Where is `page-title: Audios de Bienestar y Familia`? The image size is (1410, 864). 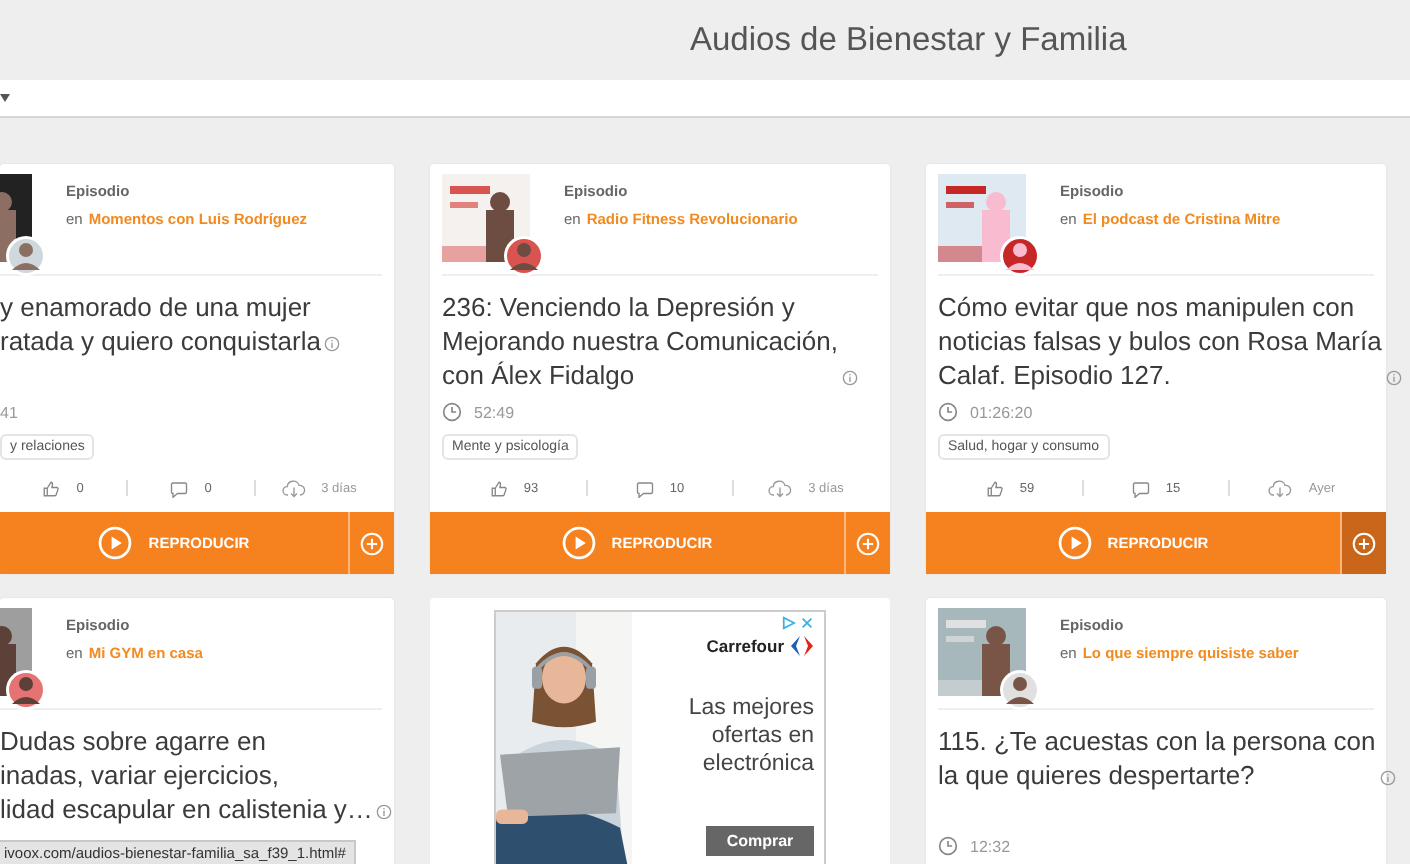
page-title: Audios de Bienestar y Familia is located at coordinates (908, 40).